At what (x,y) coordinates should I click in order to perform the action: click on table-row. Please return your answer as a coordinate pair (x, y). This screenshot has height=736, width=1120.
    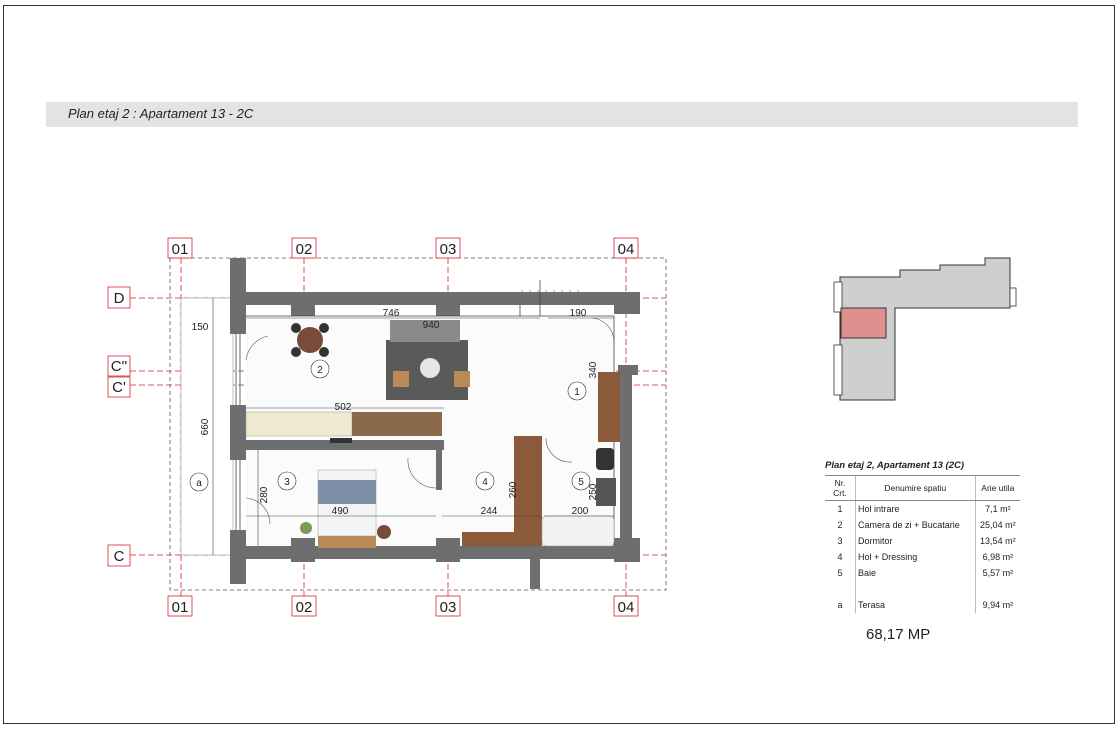
    Looking at the image, I should click on (922, 589).